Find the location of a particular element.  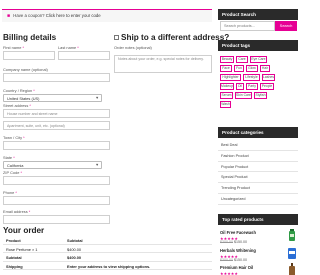

zip-input is located at coordinates (56, 180).